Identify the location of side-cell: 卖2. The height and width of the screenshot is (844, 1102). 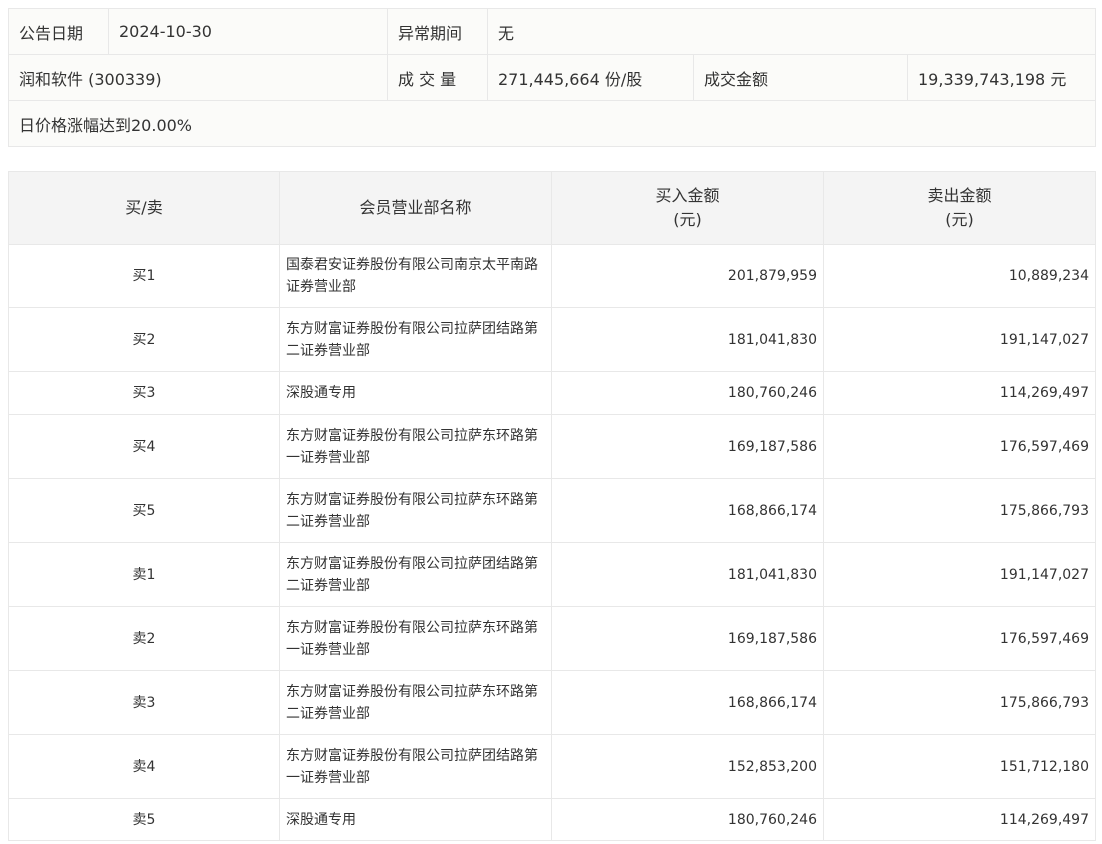
(144, 638).